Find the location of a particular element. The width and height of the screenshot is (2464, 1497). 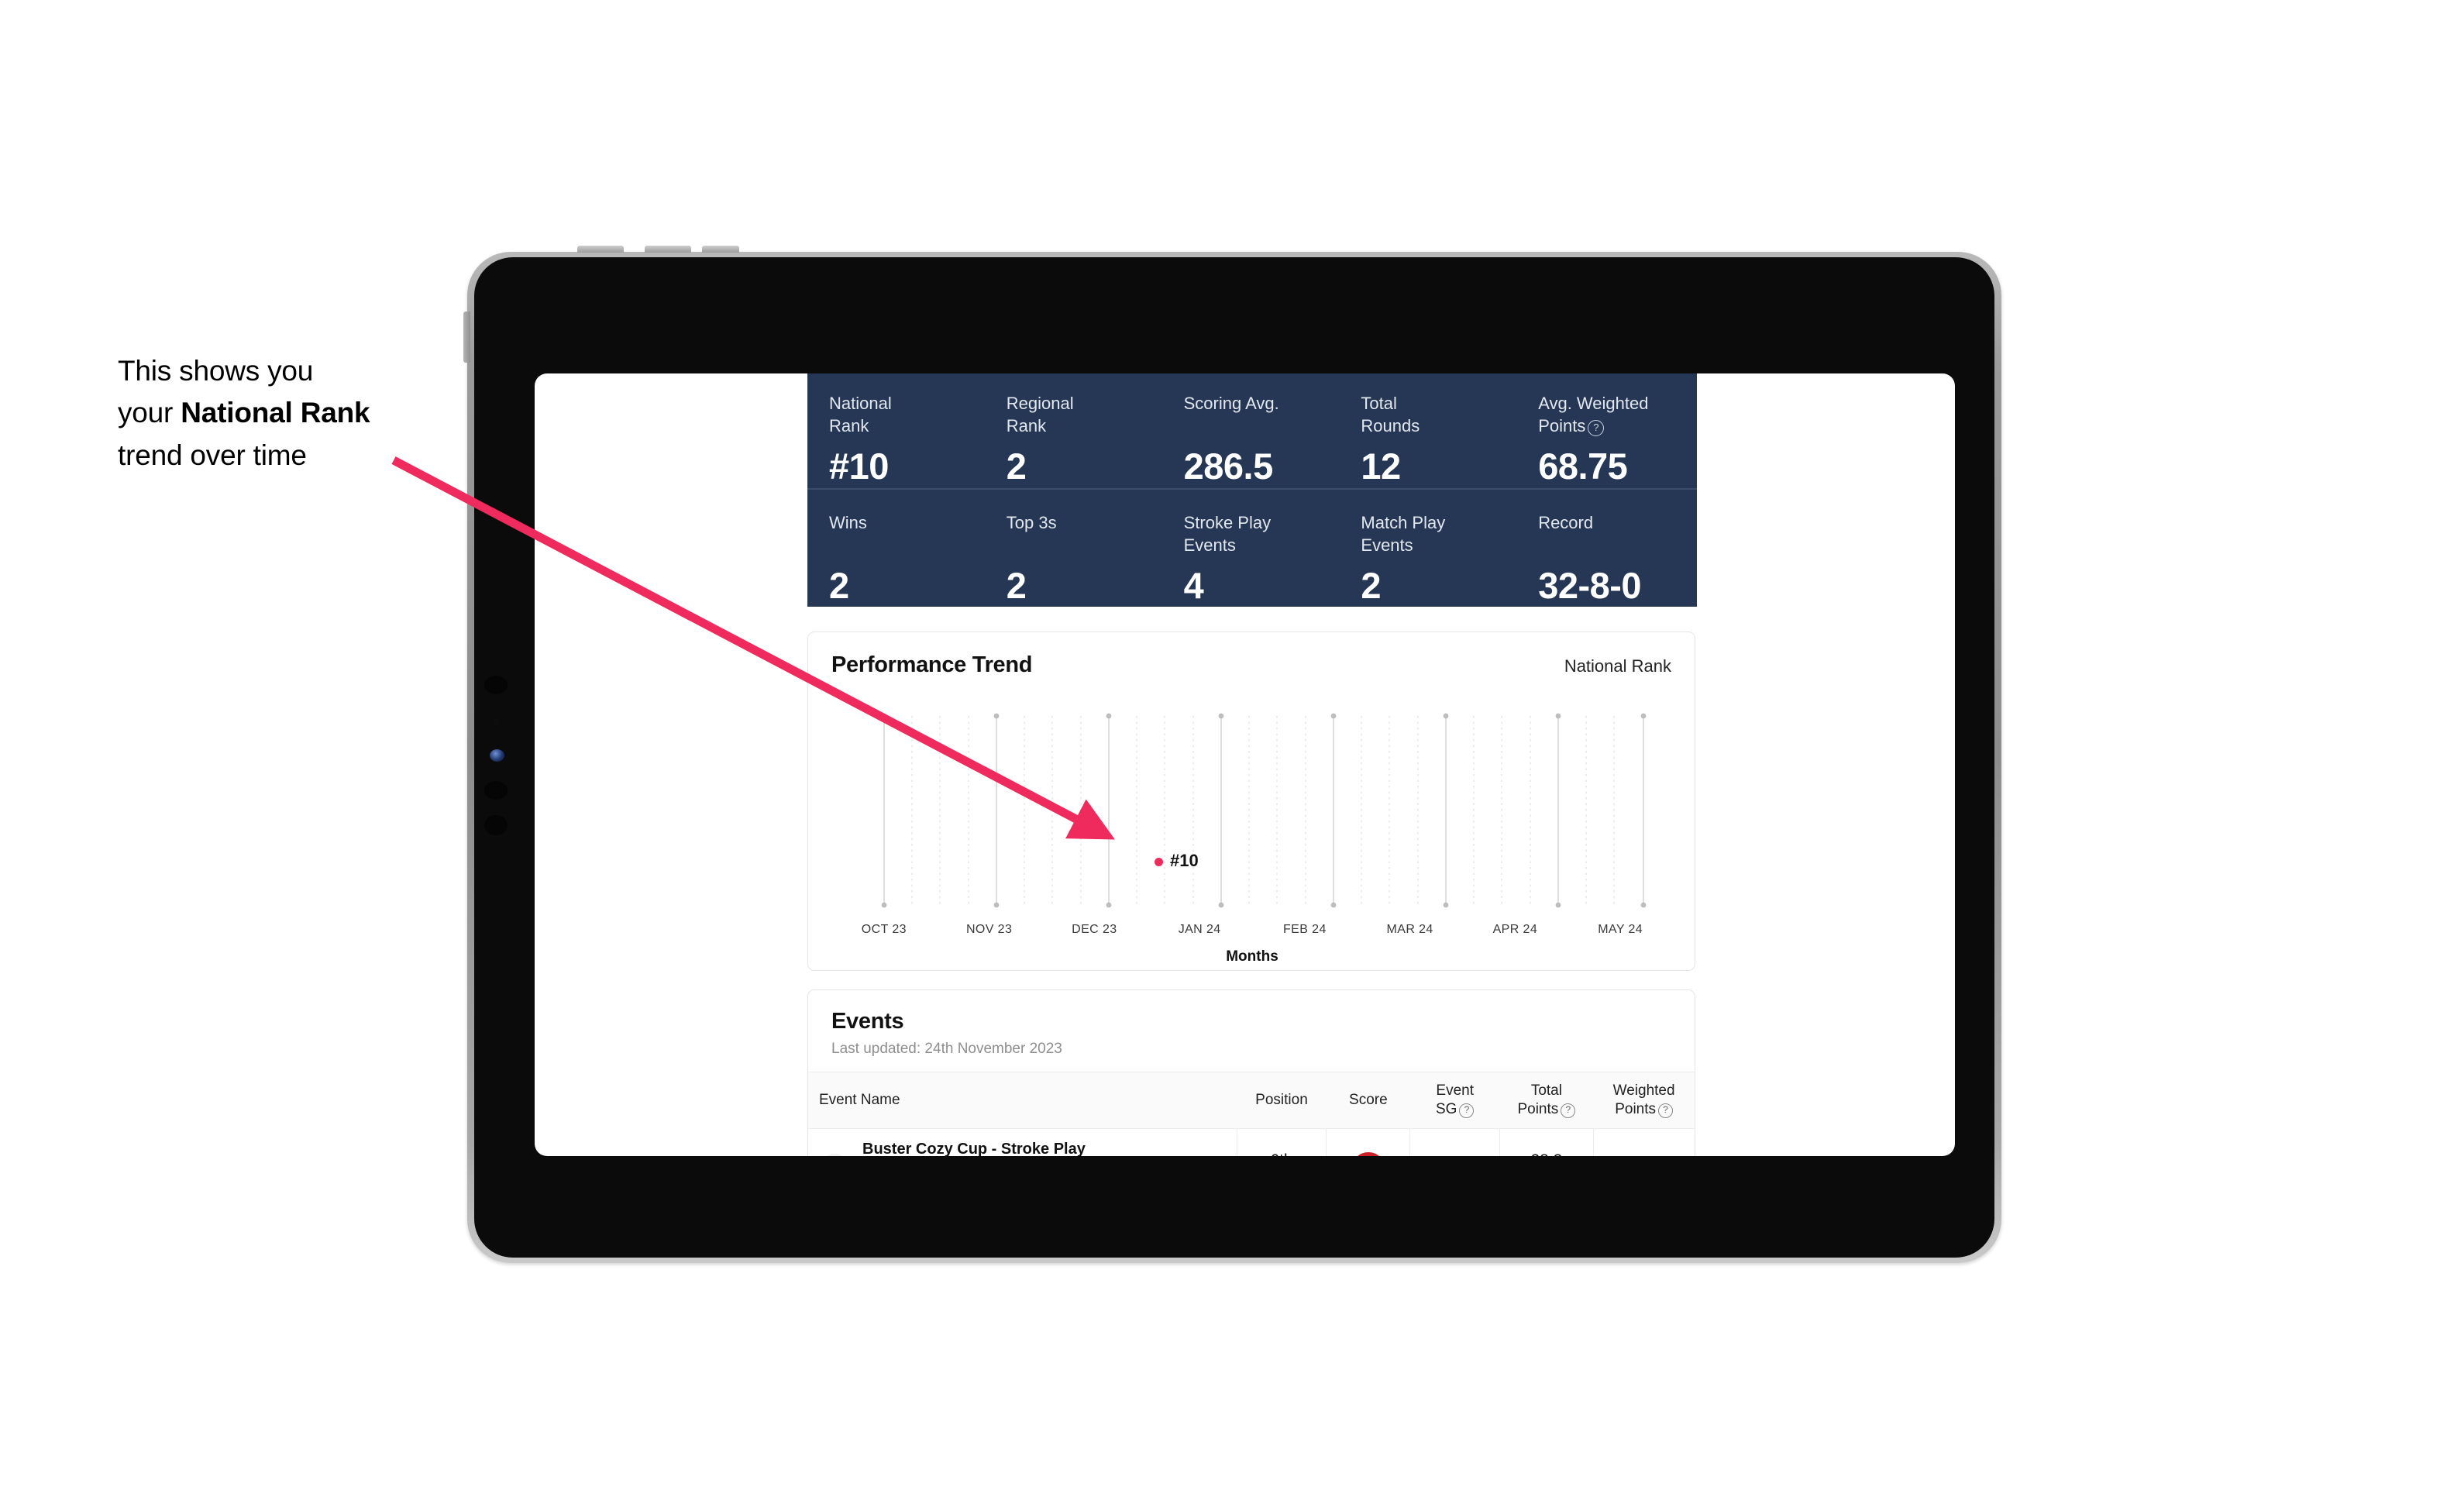

column-header-score: Score is located at coordinates (1368, 1100).